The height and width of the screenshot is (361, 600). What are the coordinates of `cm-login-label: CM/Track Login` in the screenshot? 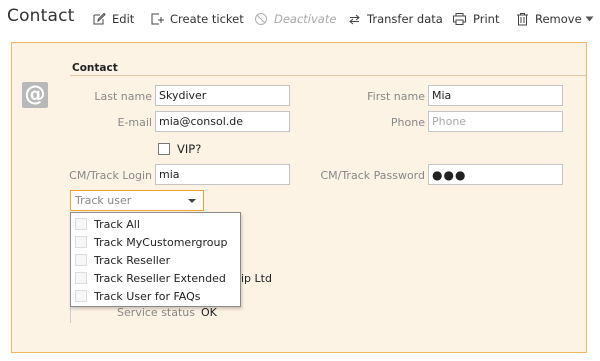 It's located at (110, 175).